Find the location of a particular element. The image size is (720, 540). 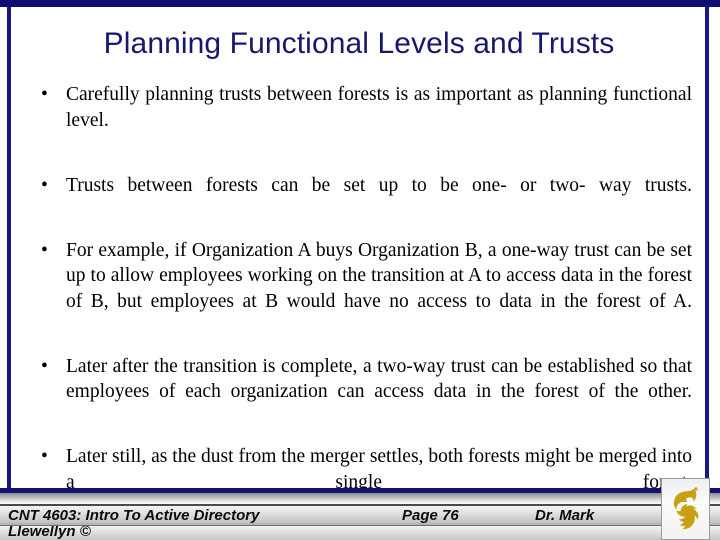

footer-author-label: Dr. Mark is located at coordinates (565, 515).